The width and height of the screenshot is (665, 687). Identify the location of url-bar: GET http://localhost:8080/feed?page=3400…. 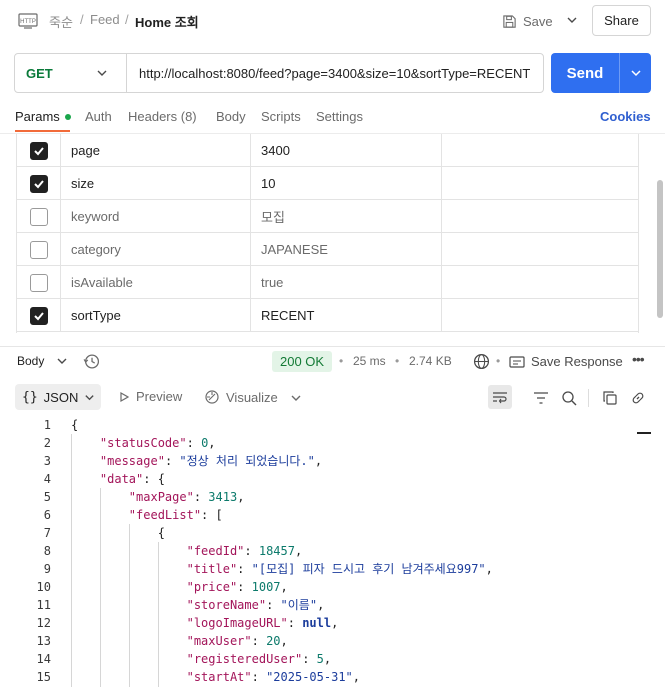
(279, 73).